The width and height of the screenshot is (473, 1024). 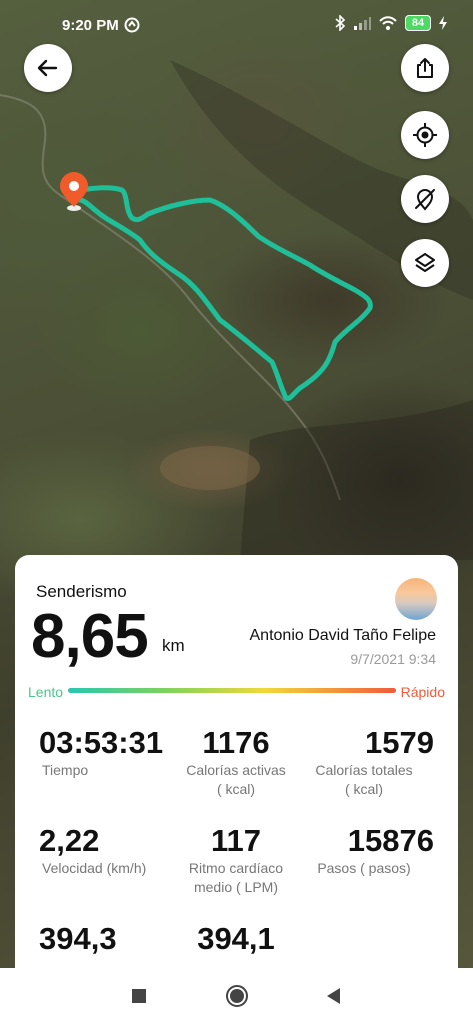 What do you see at coordinates (416, 599) in the screenshot?
I see `avatar` at bounding box center [416, 599].